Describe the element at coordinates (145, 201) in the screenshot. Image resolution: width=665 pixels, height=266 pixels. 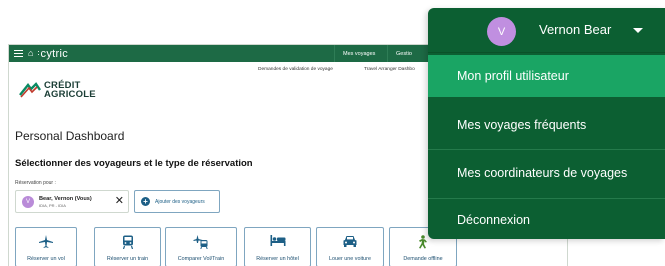
I see `plus-circle-icon: +` at that location.